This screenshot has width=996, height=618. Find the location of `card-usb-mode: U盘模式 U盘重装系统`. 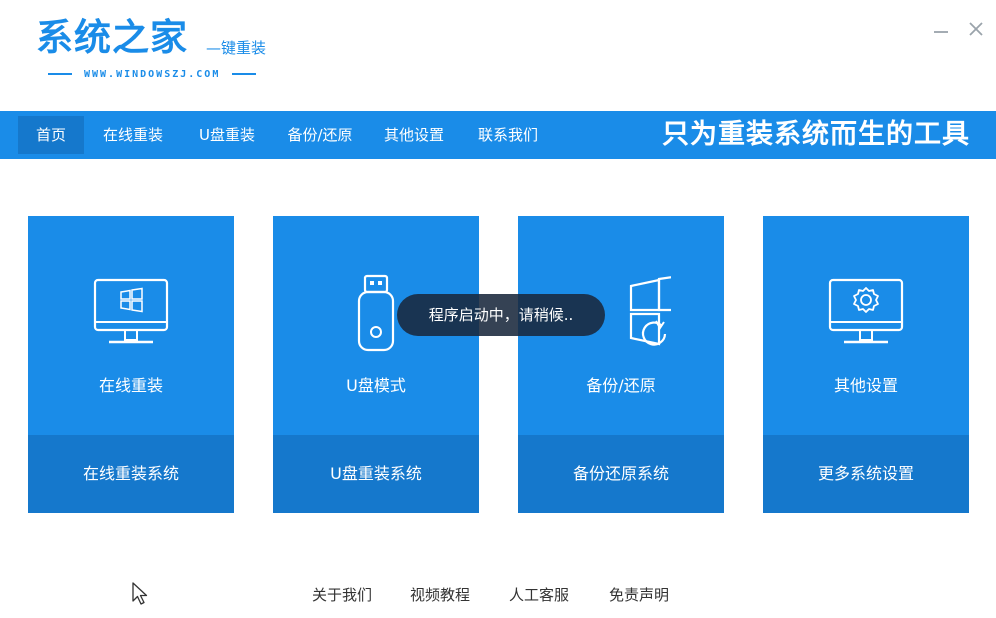

card-usb-mode: U盘模式 U盘重装系统 is located at coordinates (376, 364).